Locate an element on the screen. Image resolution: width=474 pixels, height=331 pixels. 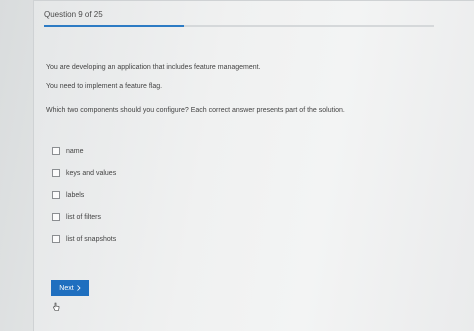
answer-option: list of snapshots is located at coordinates (84, 239).